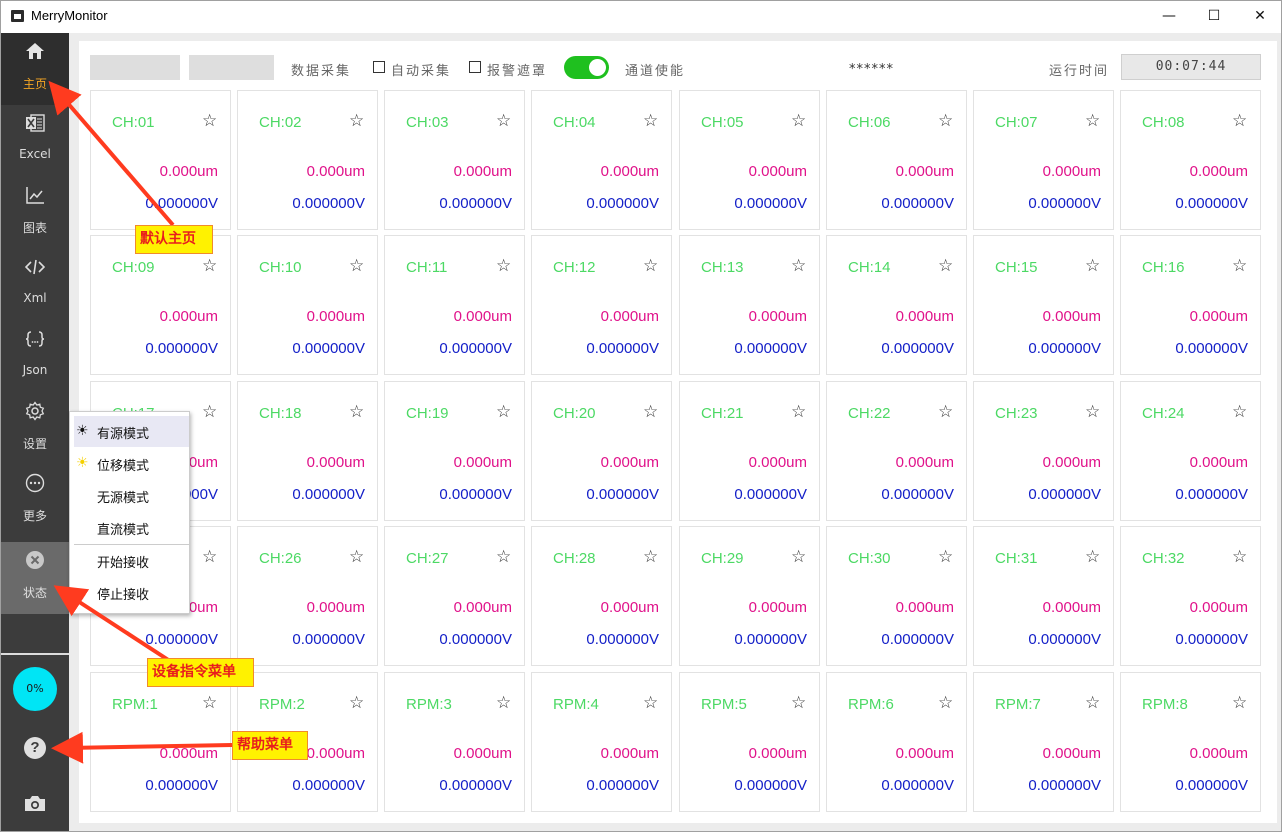 The image size is (1282, 832). What do you see at coordinates (160, 160) in the screenshot?
I see `channel-card: CH:01 ☆ 0.000um 0.000000V` at bounding box center [160, 160].